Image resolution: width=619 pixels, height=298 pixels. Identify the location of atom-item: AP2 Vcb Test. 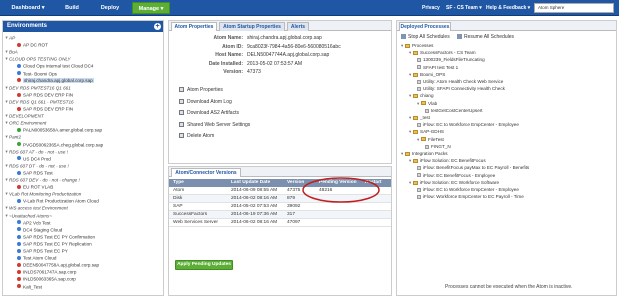
(85, 222).